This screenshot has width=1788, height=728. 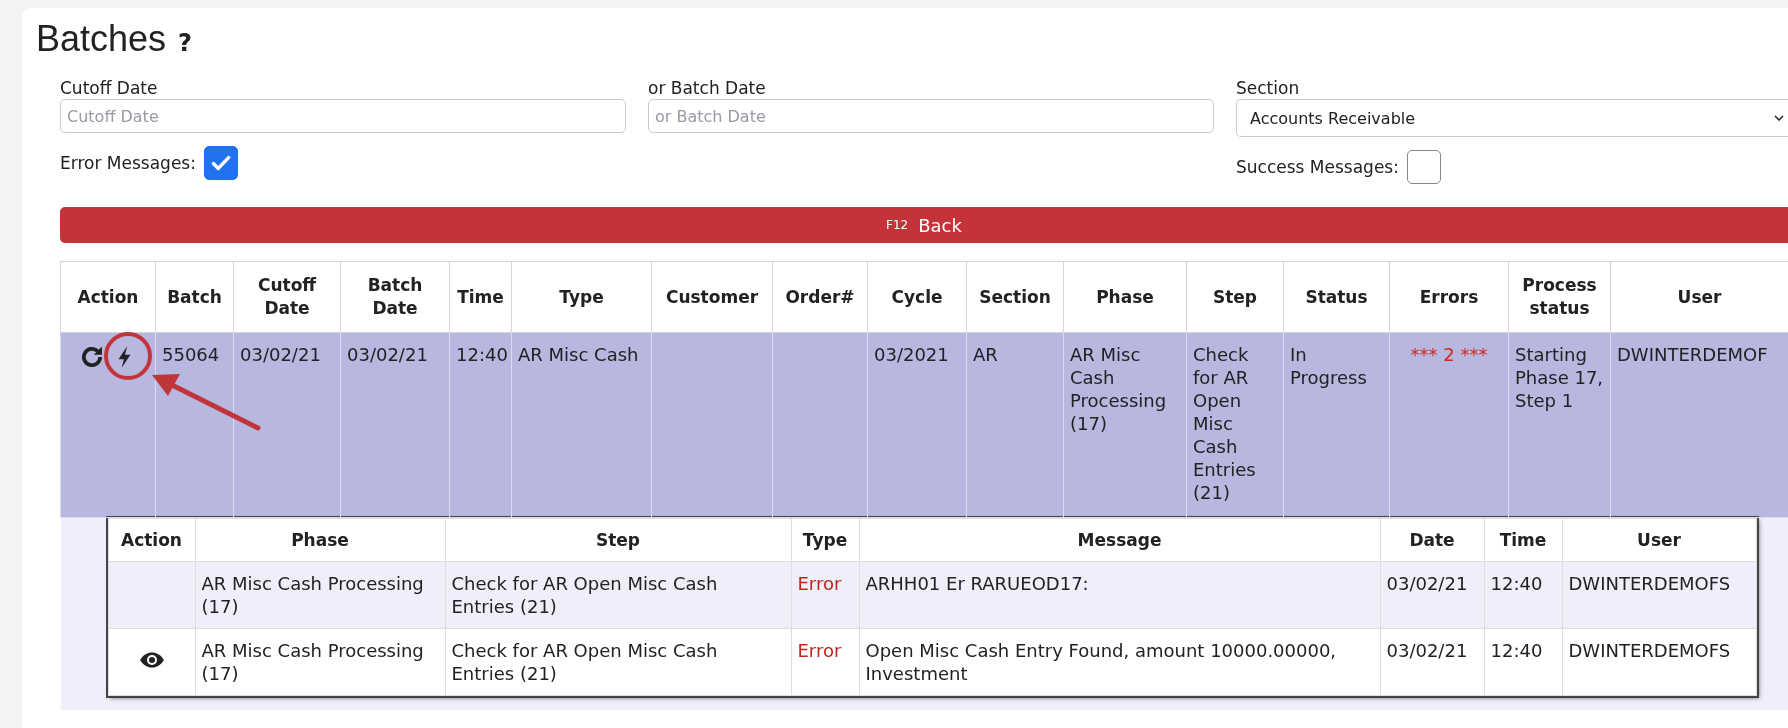 I want to click on table-cell: In Progress, so click(x=1328, y=366).